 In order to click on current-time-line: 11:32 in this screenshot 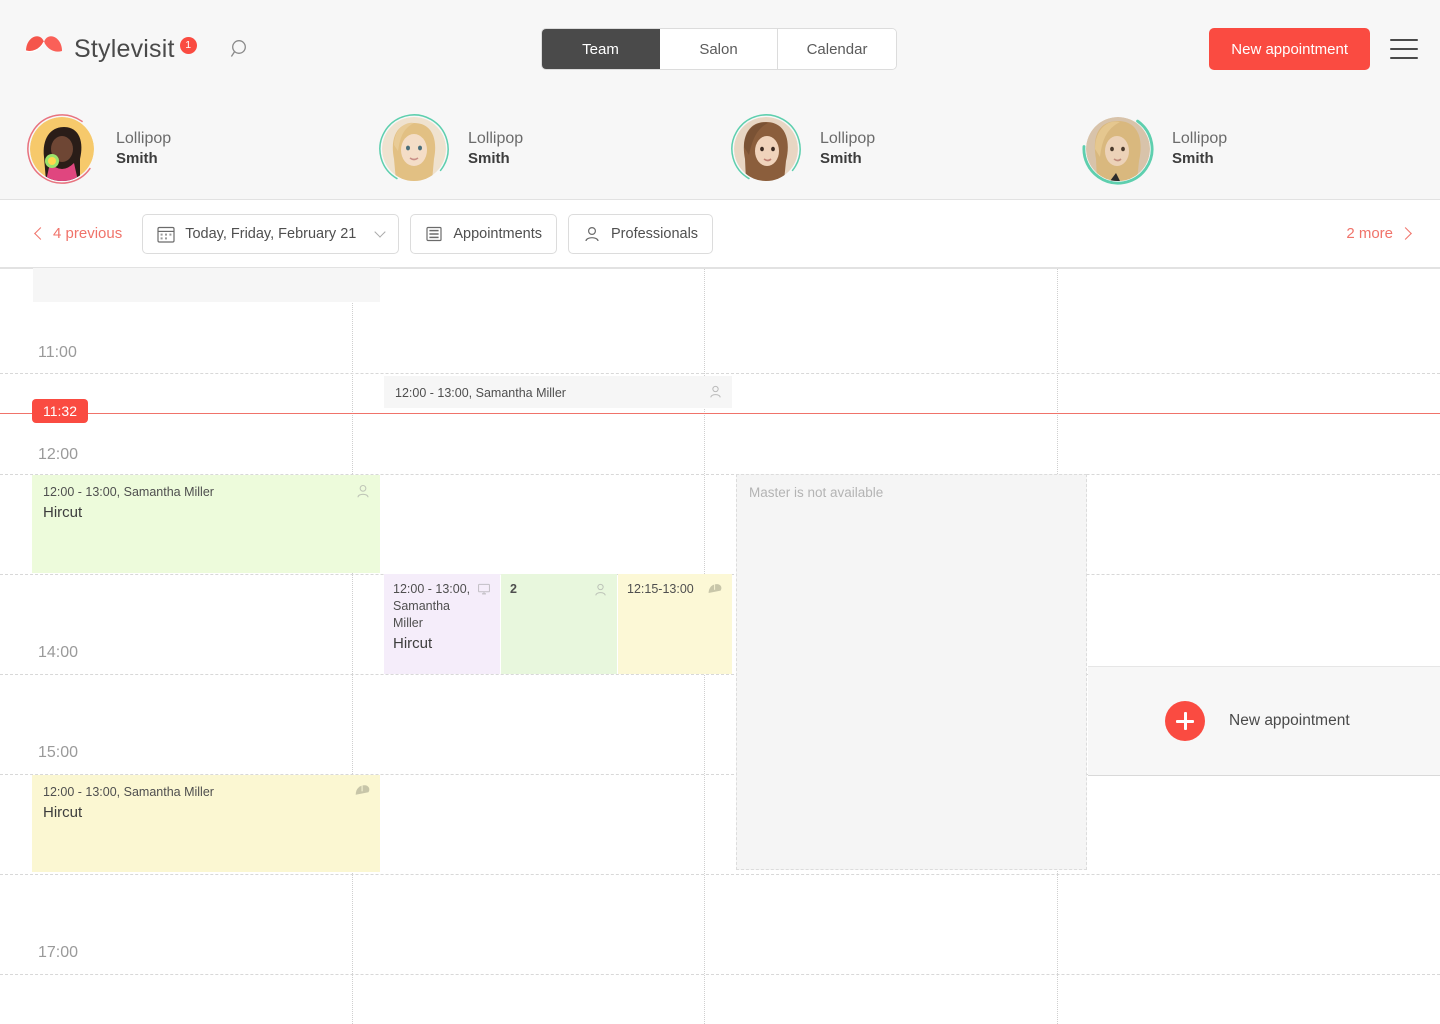, I will do `click(720, 411)`.